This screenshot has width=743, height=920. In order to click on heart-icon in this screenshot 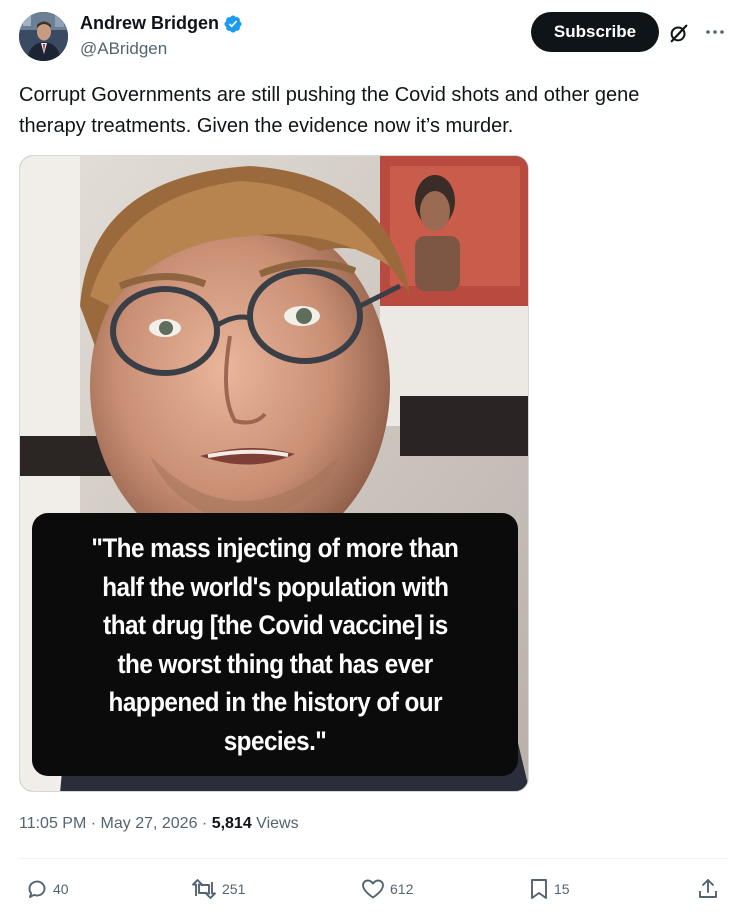, I will do `click(373, 889)`.